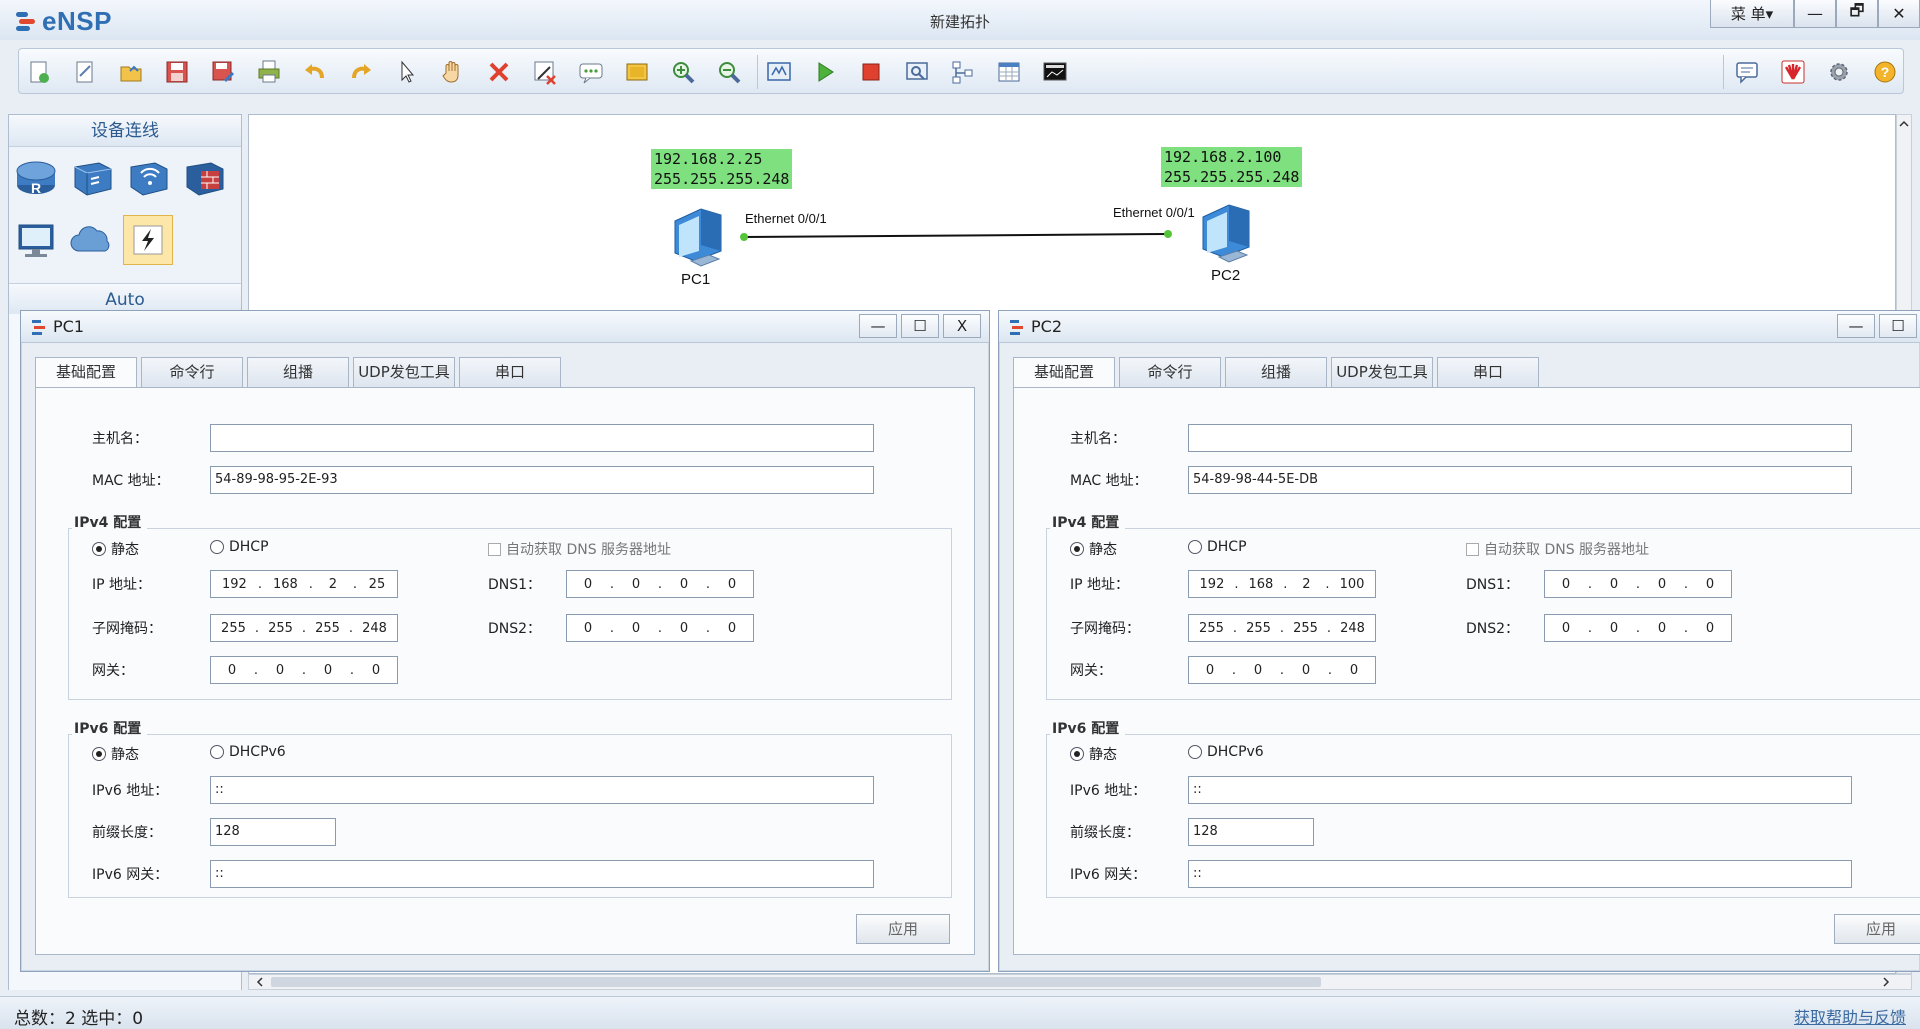 This screenshot has height=1029, width=1920. I want to click on new-example-icon, so click(85, 72).